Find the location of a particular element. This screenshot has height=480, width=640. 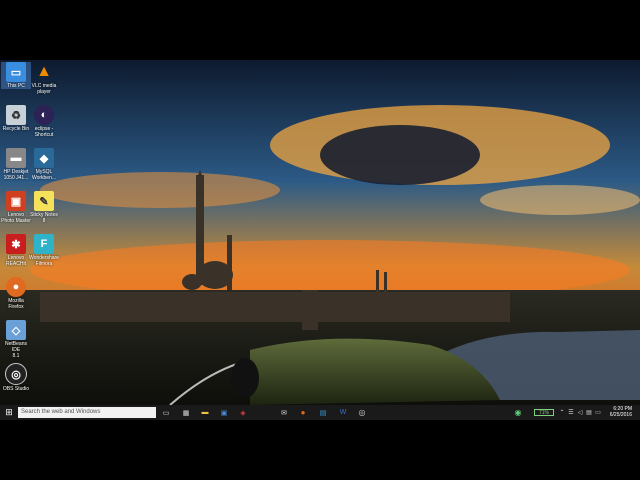

keyboard-icon: ▭ is located at coordinates (598, 413).